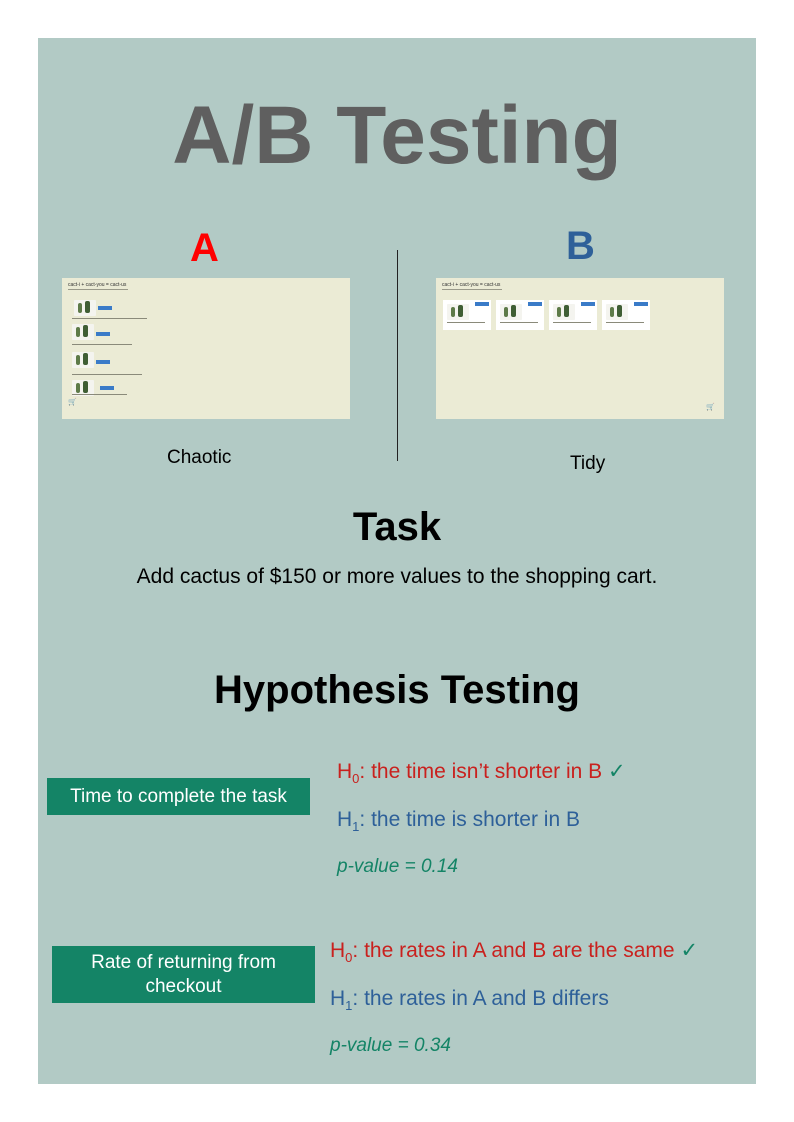 The image size is (794, 1122). What do you see at coordinates (580, 348) in the screenshot?
I see `variant-b-screenshot: cact-i + cact-you = cact-us 🛒` at bounding box center [580, 348].